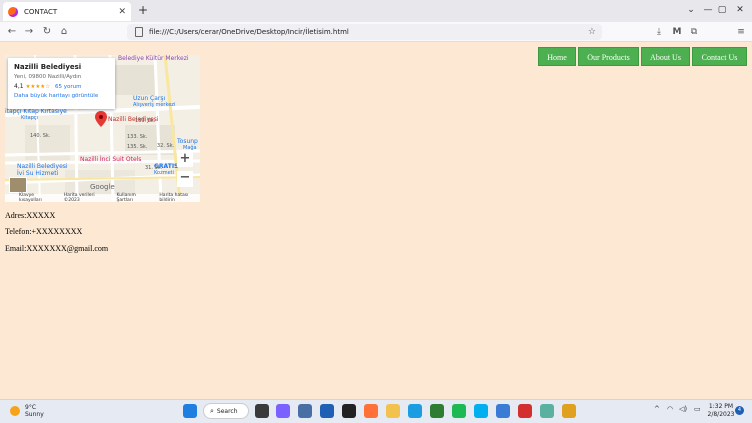  What do you see at coordinates (143, 10) in the screenshot?
I see `new-tab-button: +` at bounding box center [143, 10].